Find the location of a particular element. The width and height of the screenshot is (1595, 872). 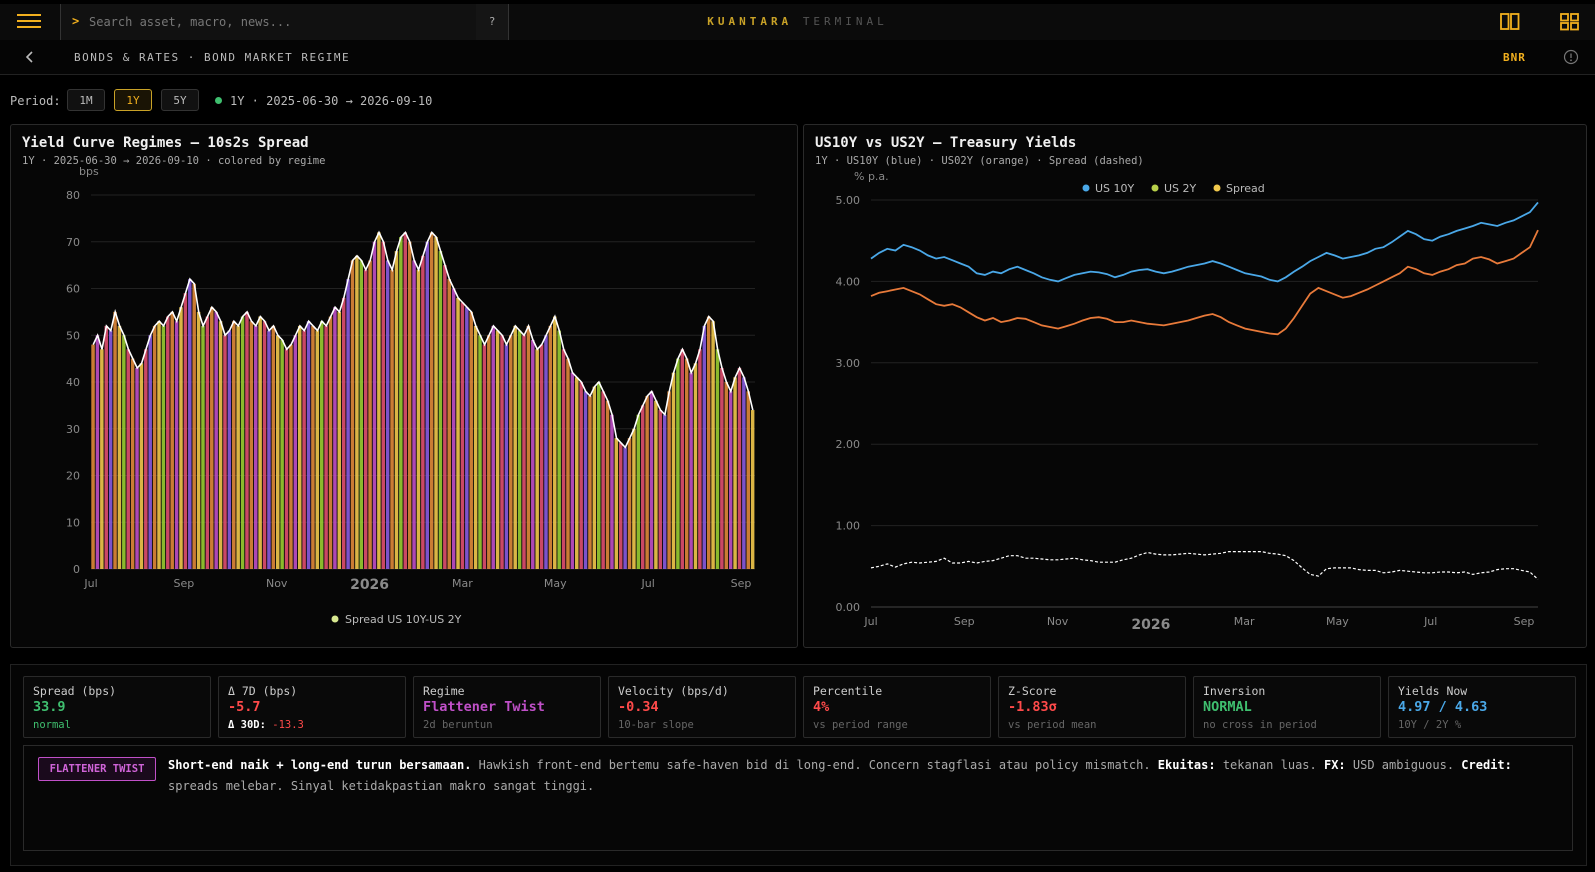

stat-card-inversion: Inversion NORMAL no cross in period is located at coordinates (1287, 707).